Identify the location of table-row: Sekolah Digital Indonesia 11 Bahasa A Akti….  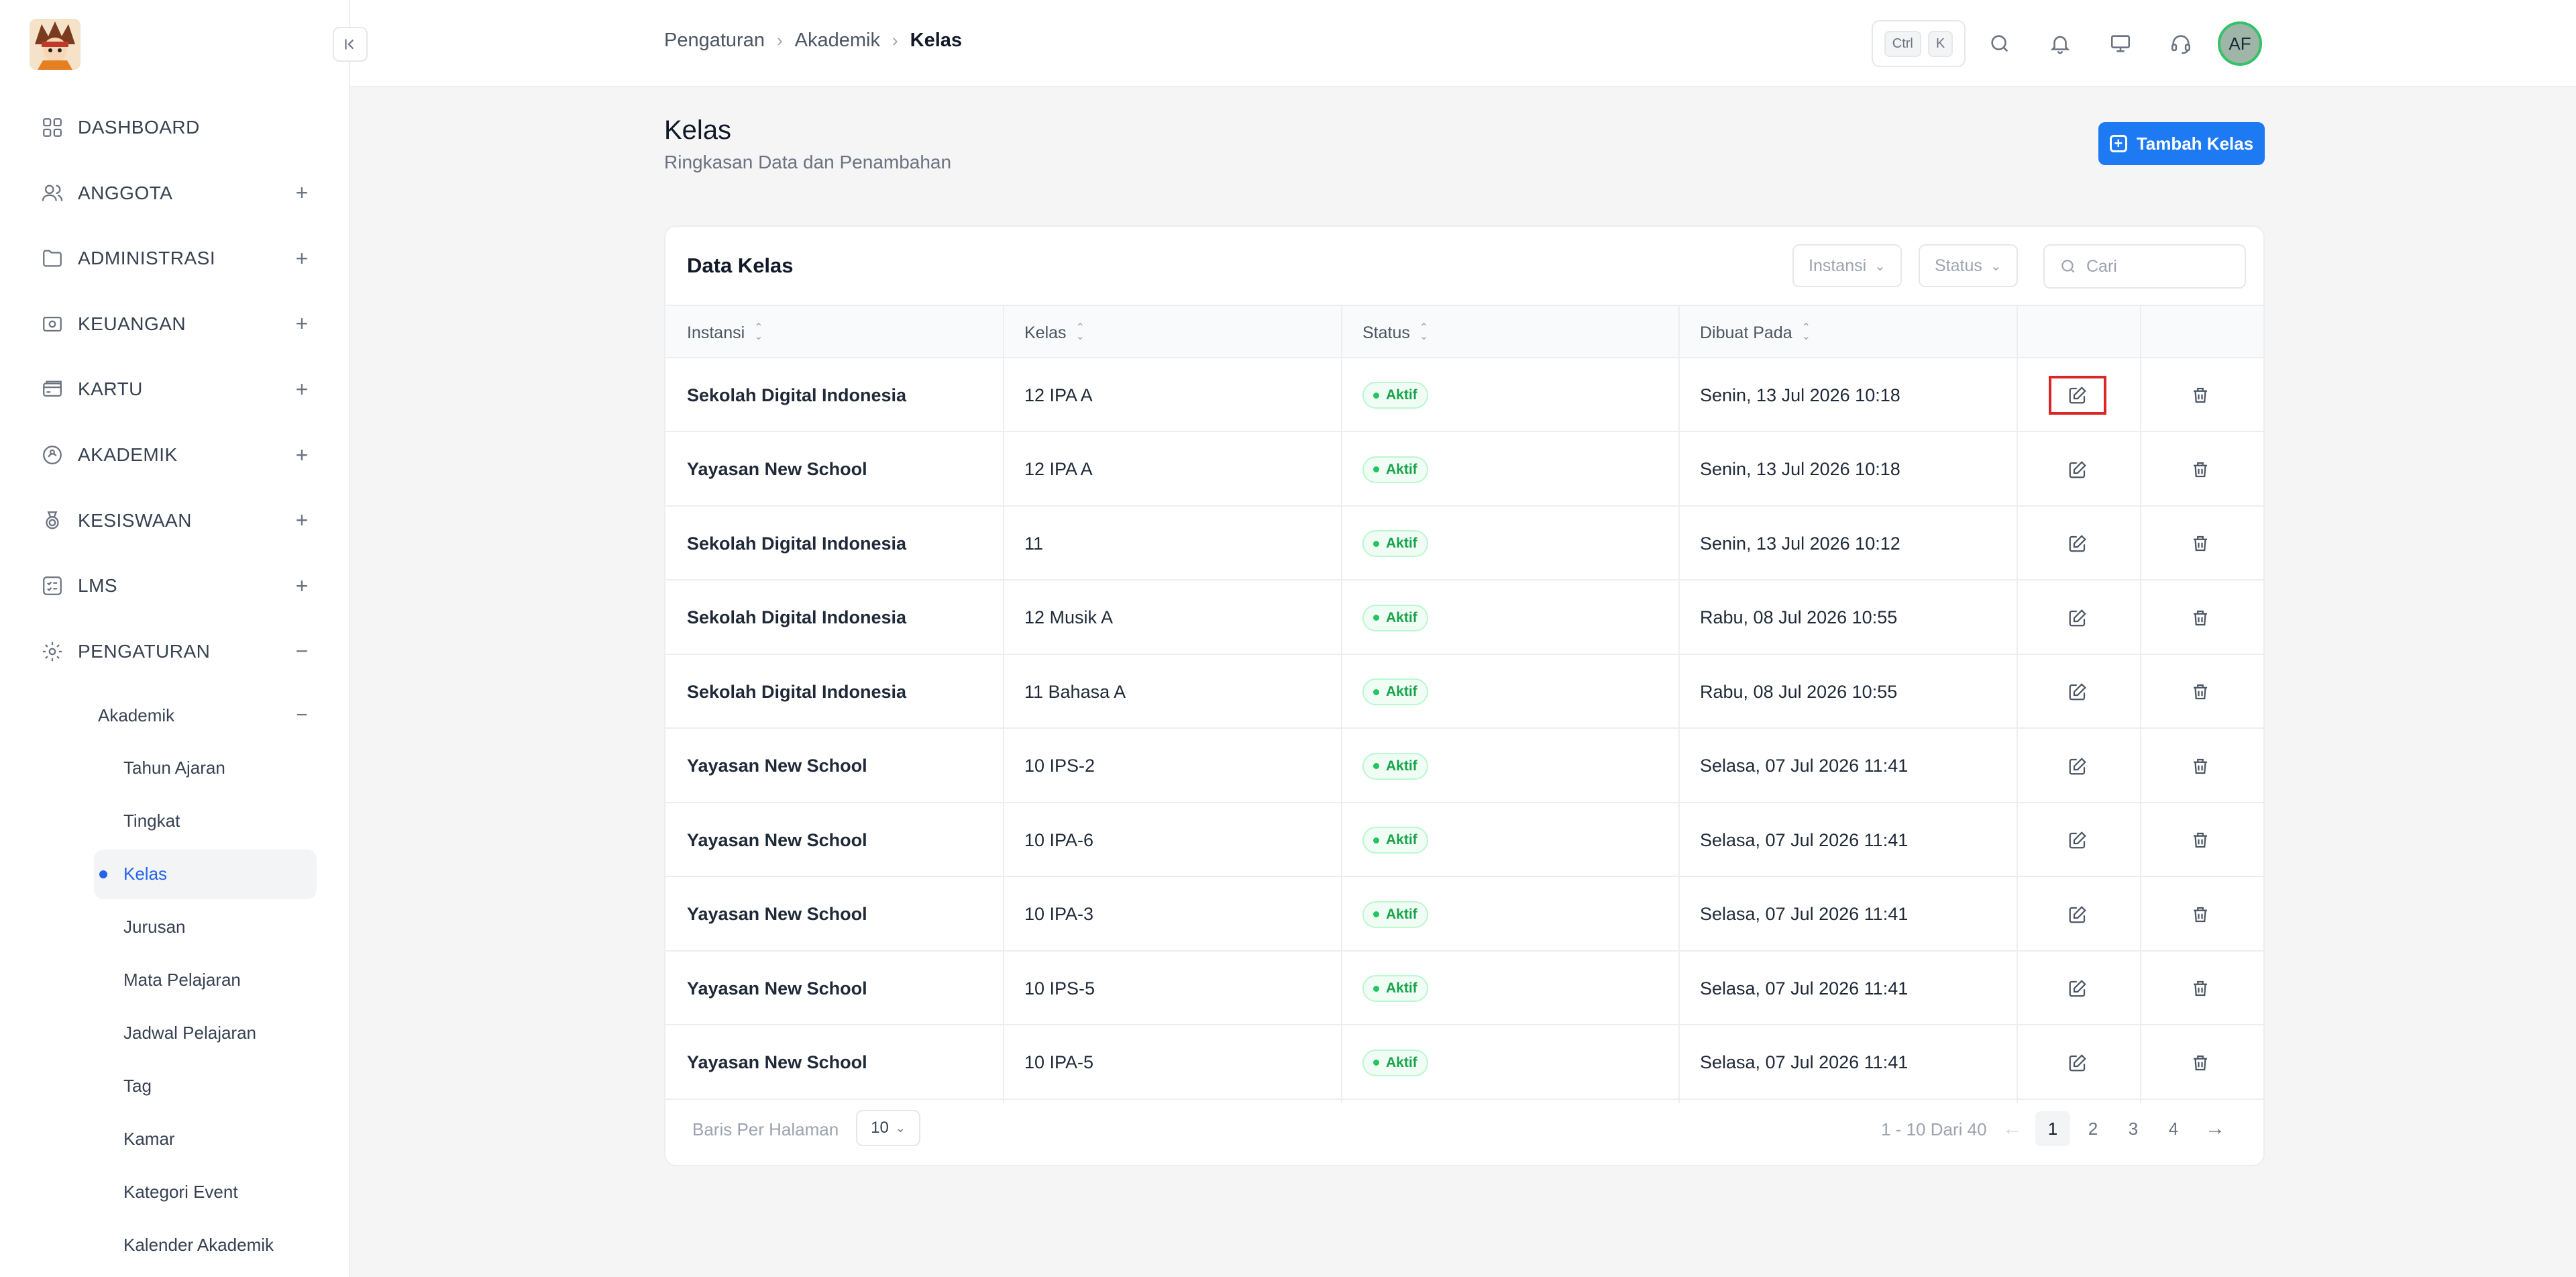
(1464, 692).